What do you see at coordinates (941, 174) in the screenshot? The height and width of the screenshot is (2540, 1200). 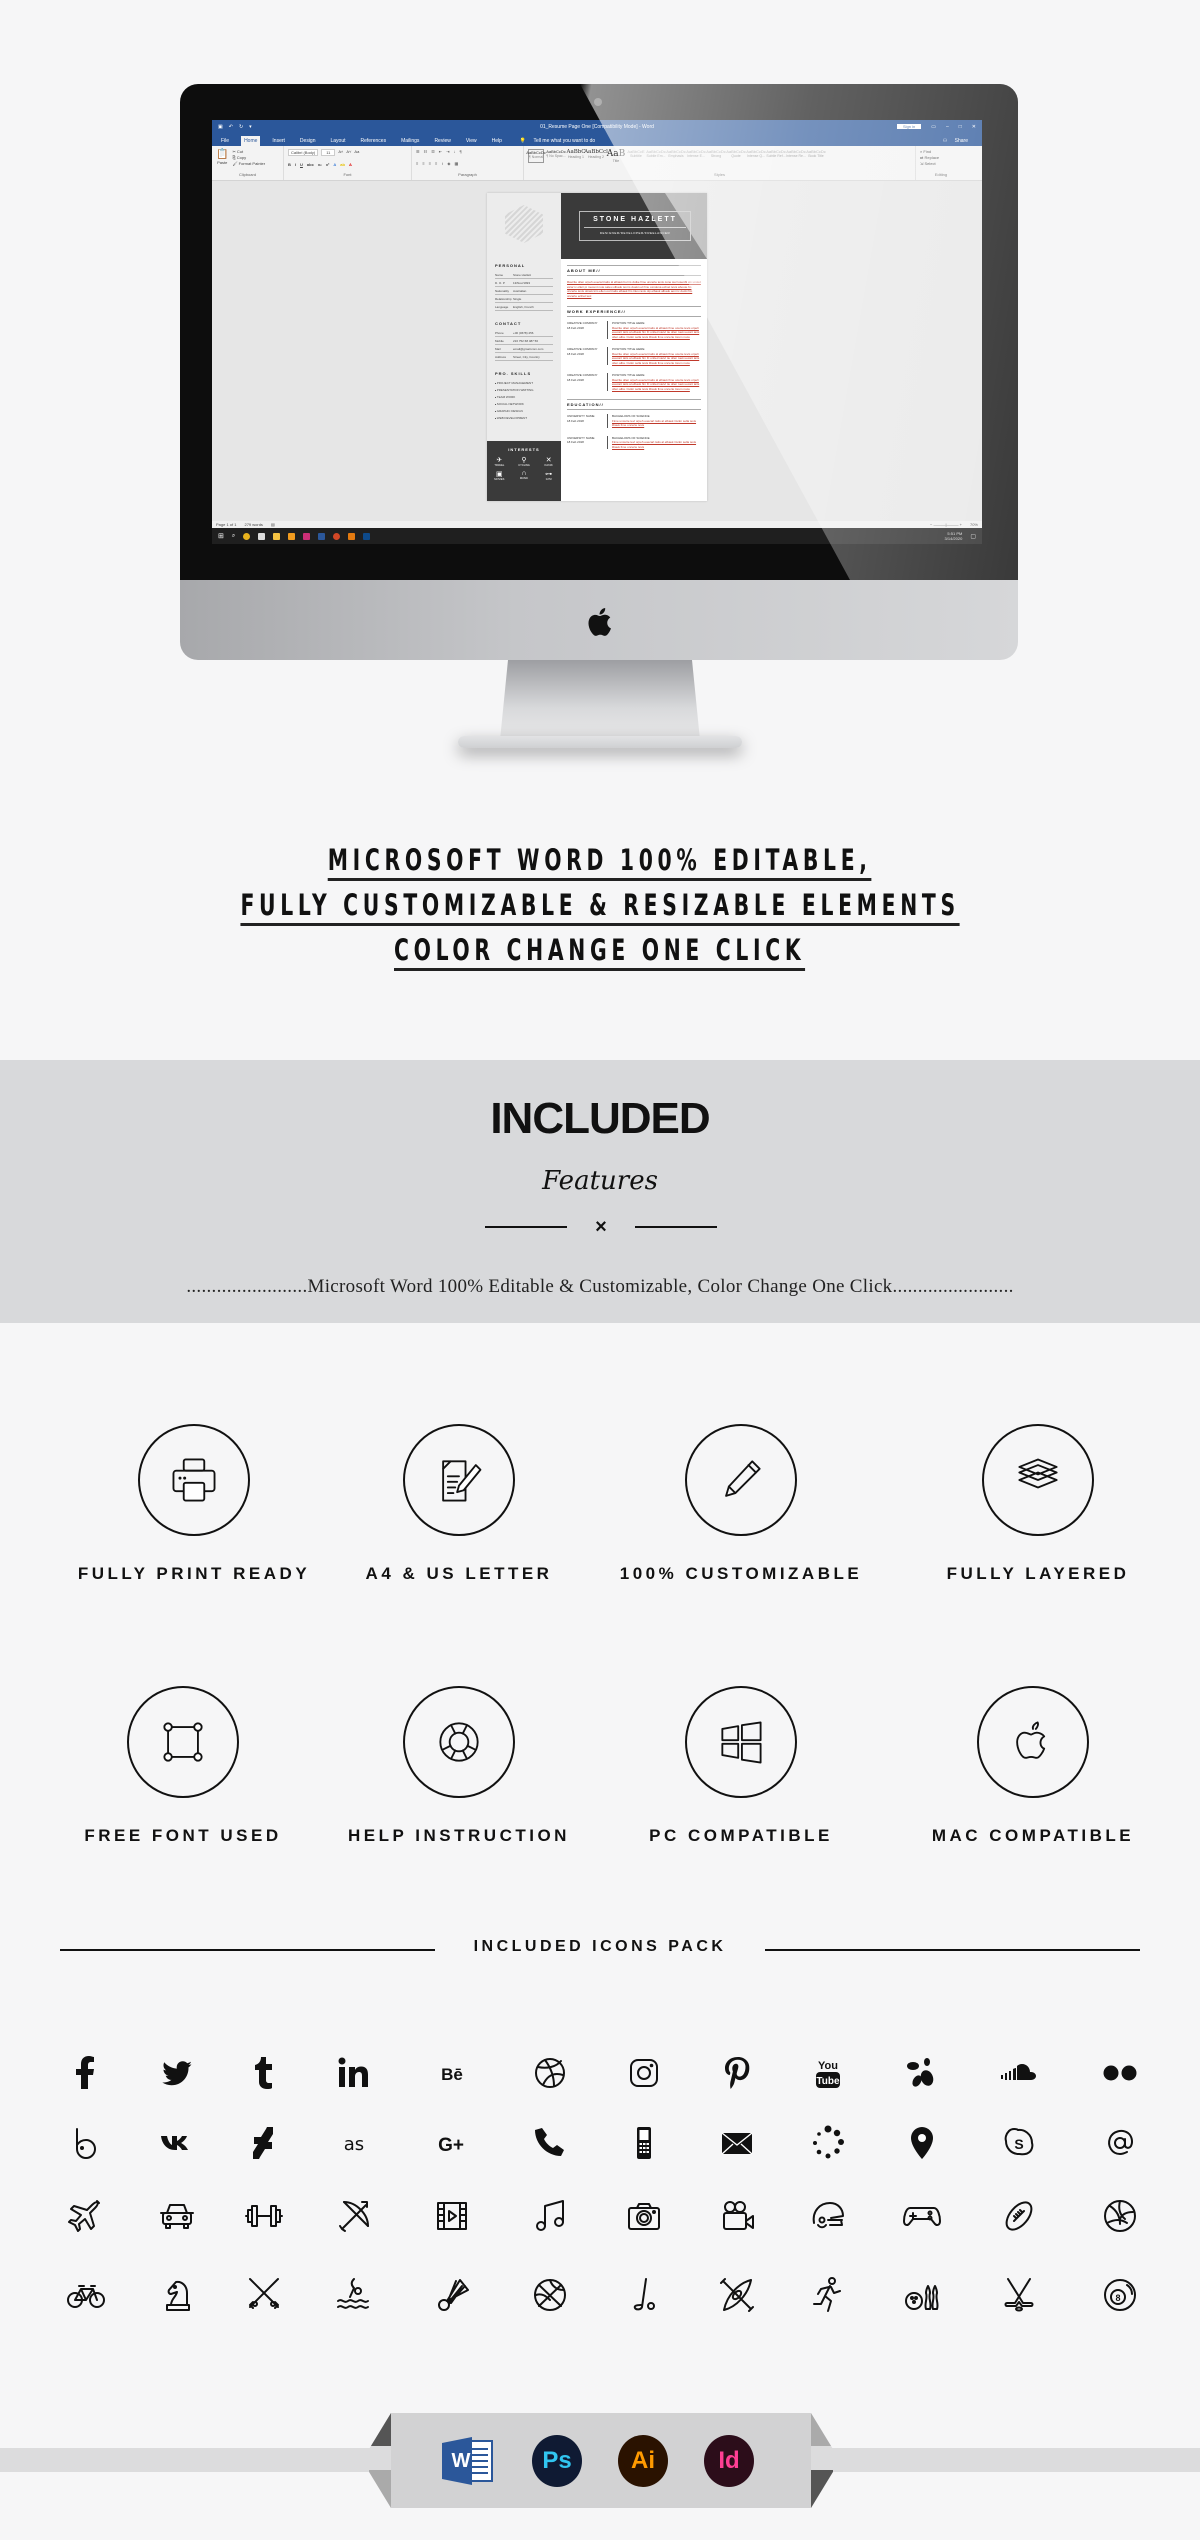 I see `group-label: Editing` at bounding box center [941, 174].